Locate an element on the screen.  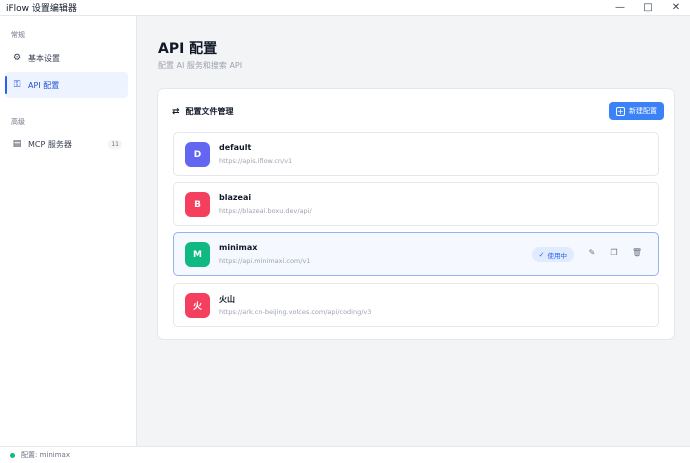
profile-name: blazeai is located at coordinates (235, 197).